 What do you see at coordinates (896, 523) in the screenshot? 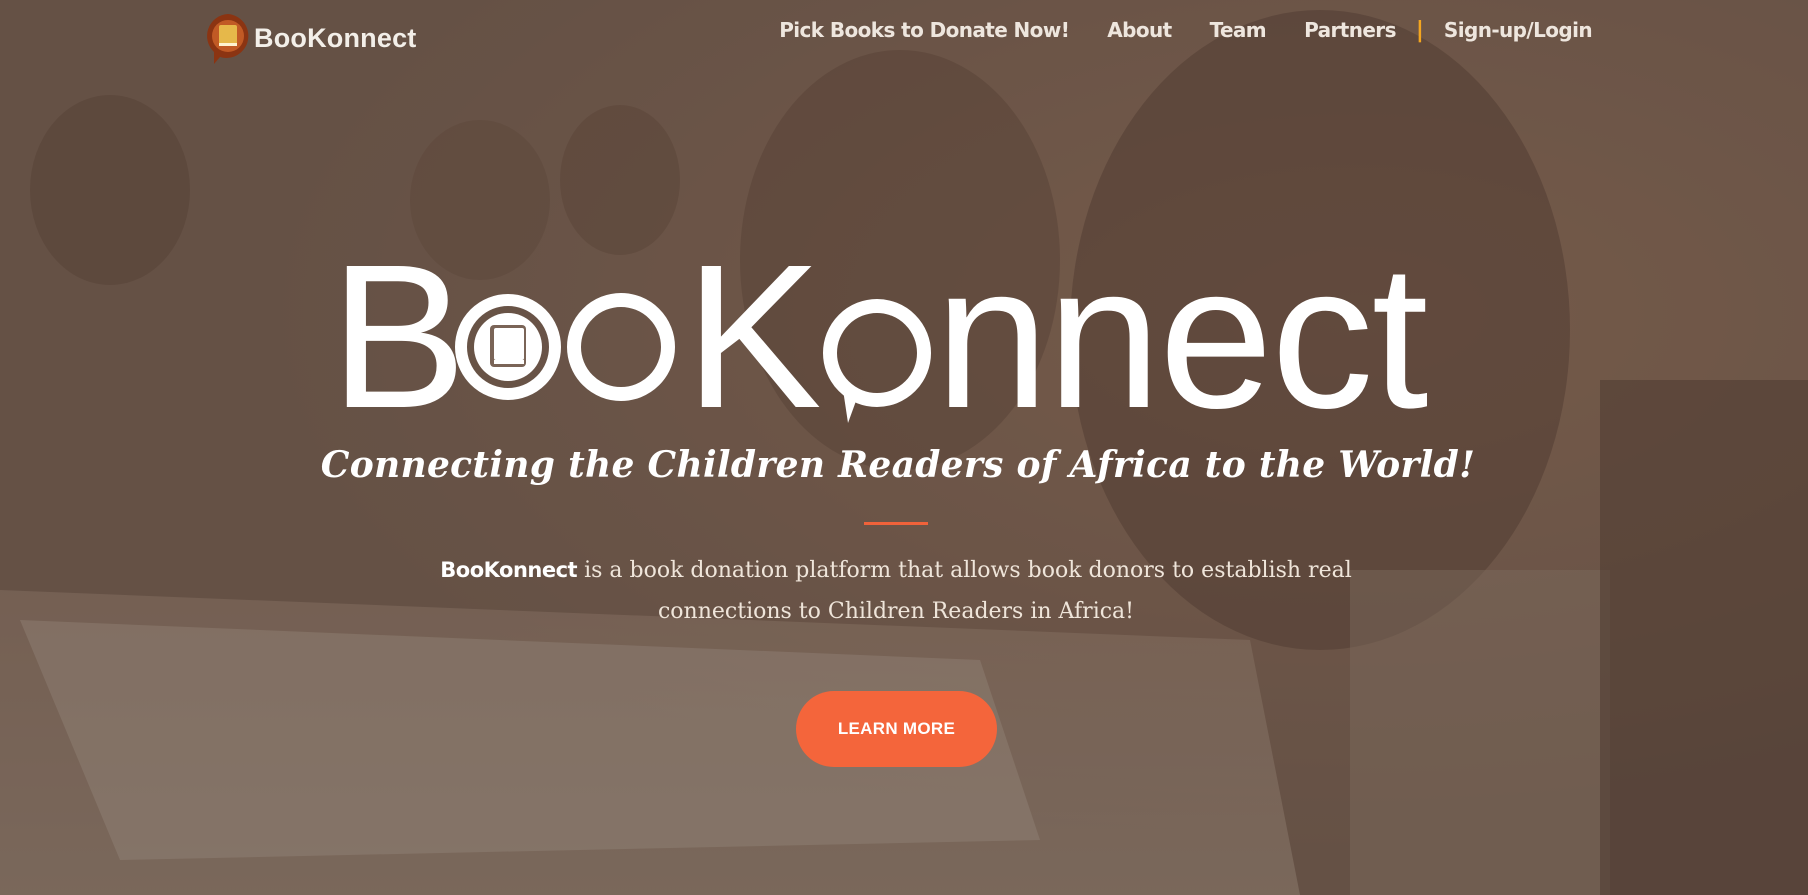
I see `hero-divider` at bounding box center [896, 523].